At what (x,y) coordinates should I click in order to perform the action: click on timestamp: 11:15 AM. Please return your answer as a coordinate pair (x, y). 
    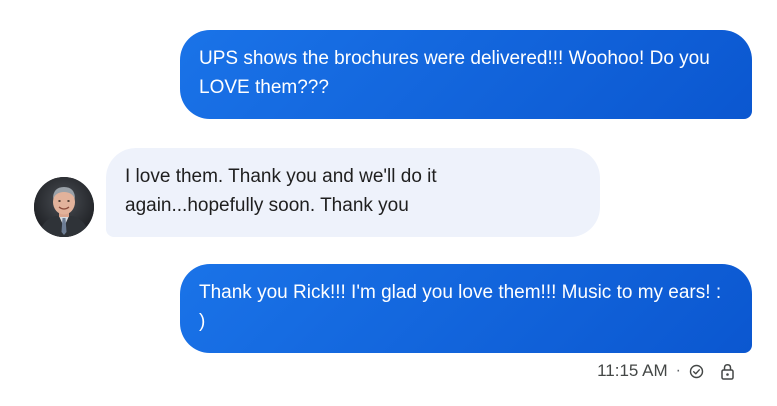
    Looking at the image, I should click on (632, 370).